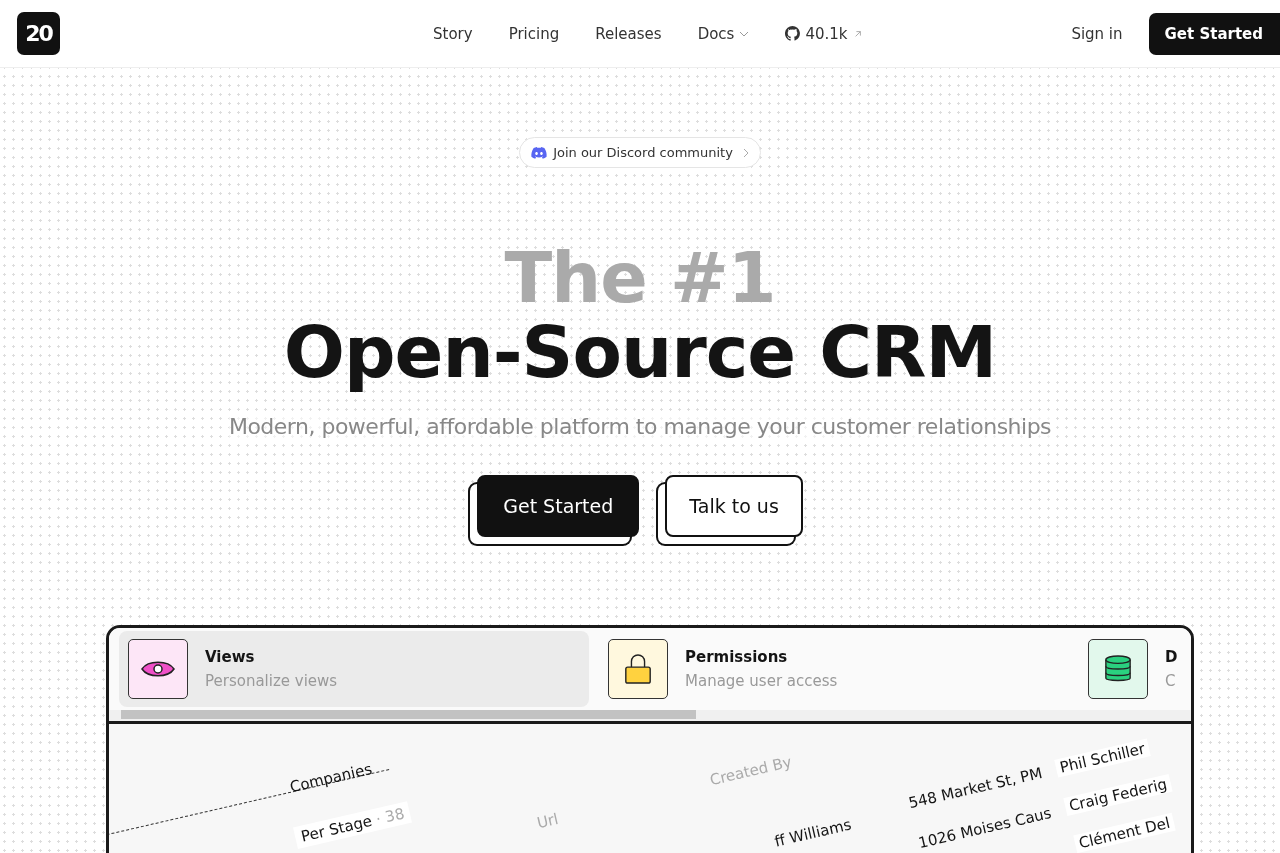 The image size is (1280, 853). Describe the element at coordinates (1118, 669) in the screenshot. I see `database-icon` at that location.